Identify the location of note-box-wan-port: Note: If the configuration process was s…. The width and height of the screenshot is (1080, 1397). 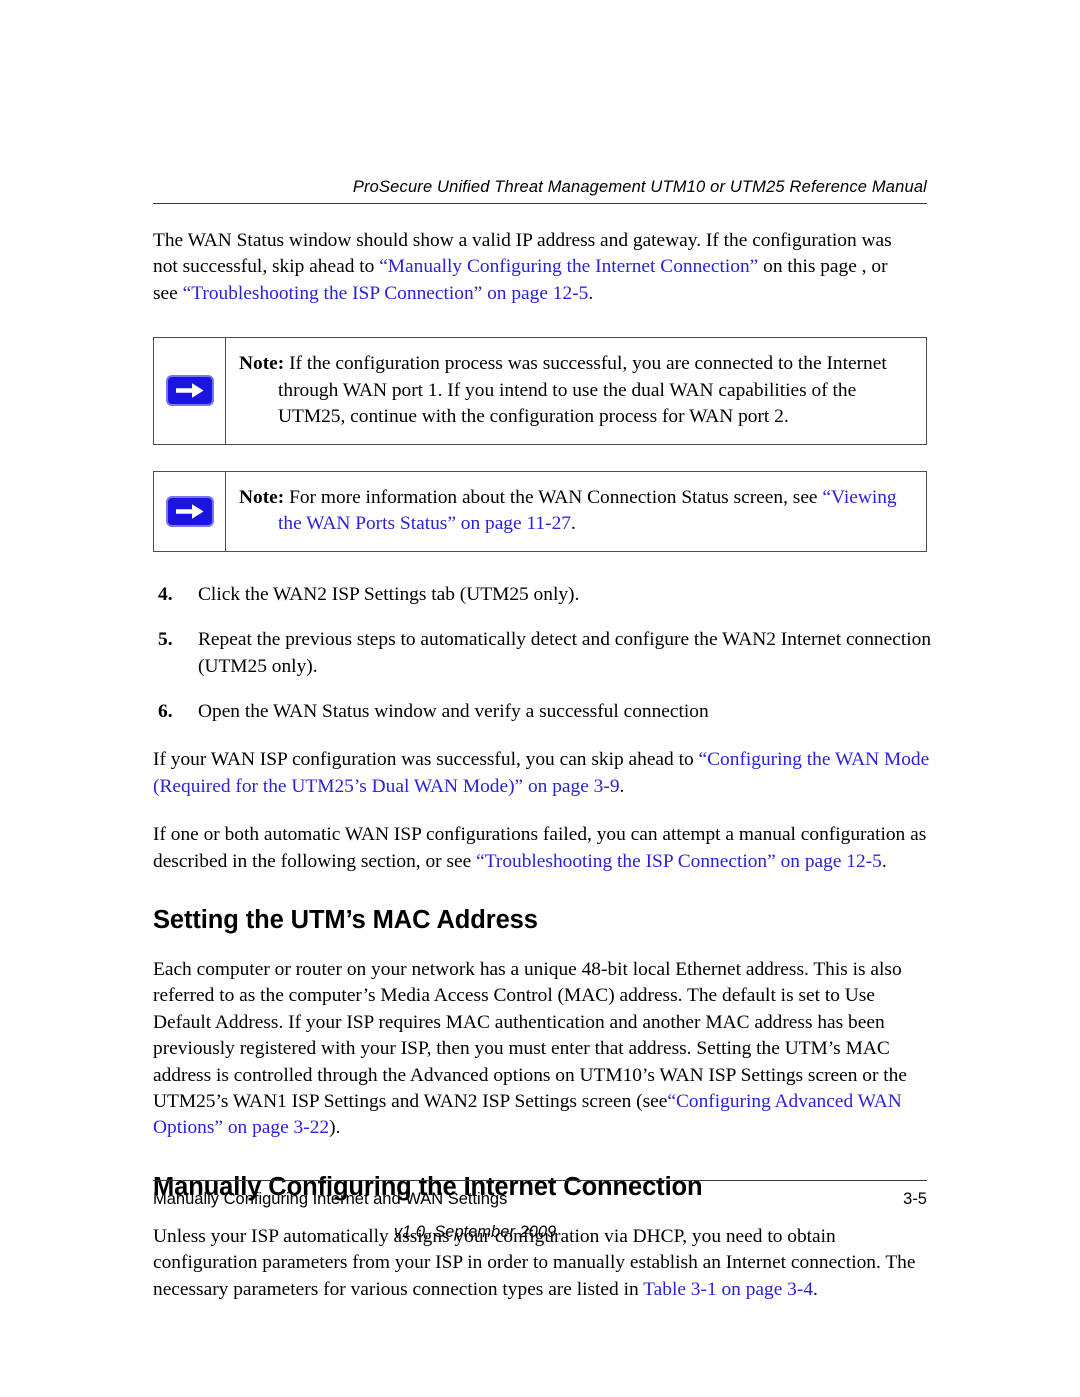
(540, 391).